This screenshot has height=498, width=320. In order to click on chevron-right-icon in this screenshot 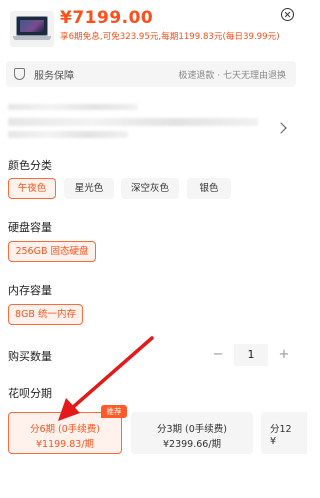, I will do `click(281, 128)`.